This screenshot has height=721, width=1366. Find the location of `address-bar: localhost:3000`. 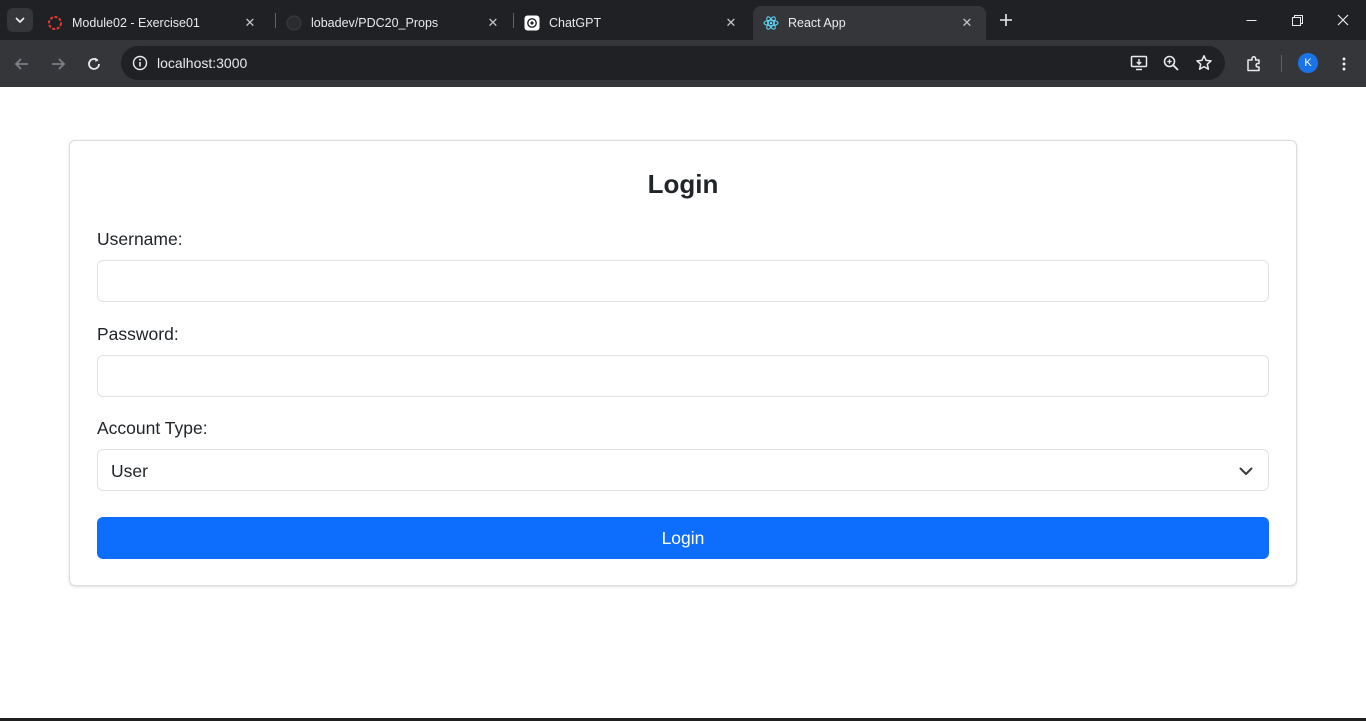

address-bar: localhost:3000 is located at coordinates (673, 63).